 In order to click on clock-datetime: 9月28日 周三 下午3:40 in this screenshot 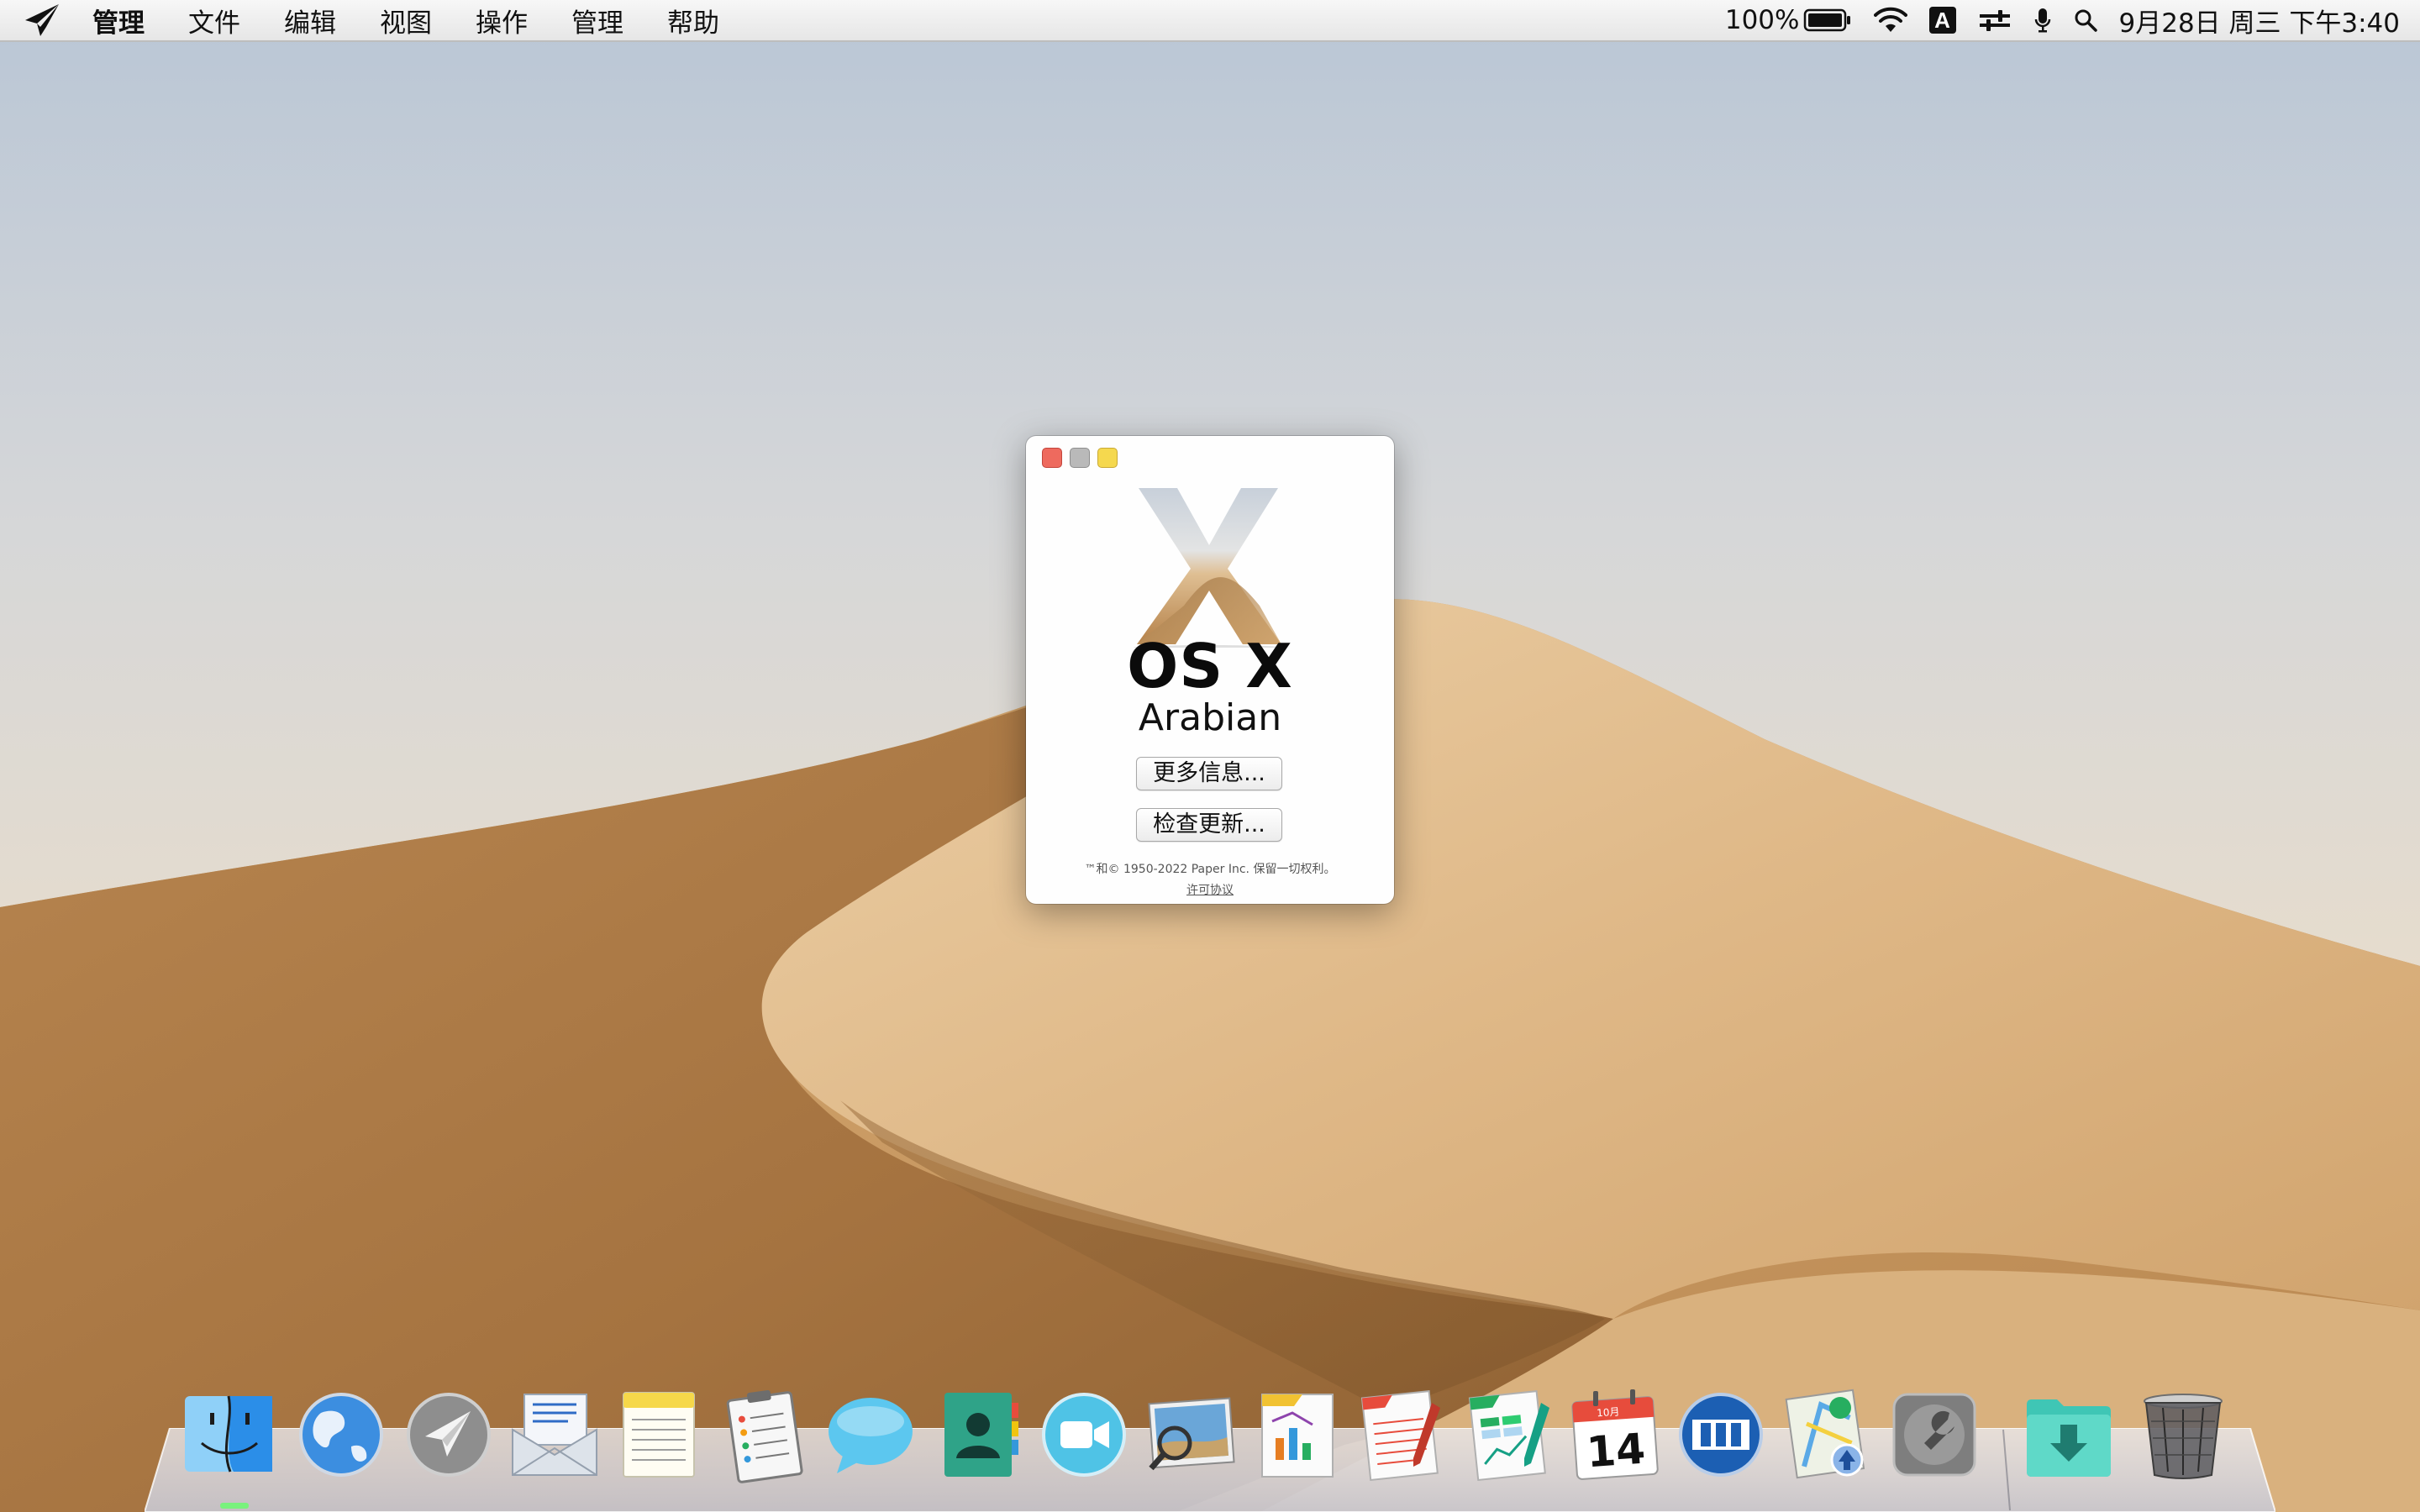, I will do `click(2260, 20)`.